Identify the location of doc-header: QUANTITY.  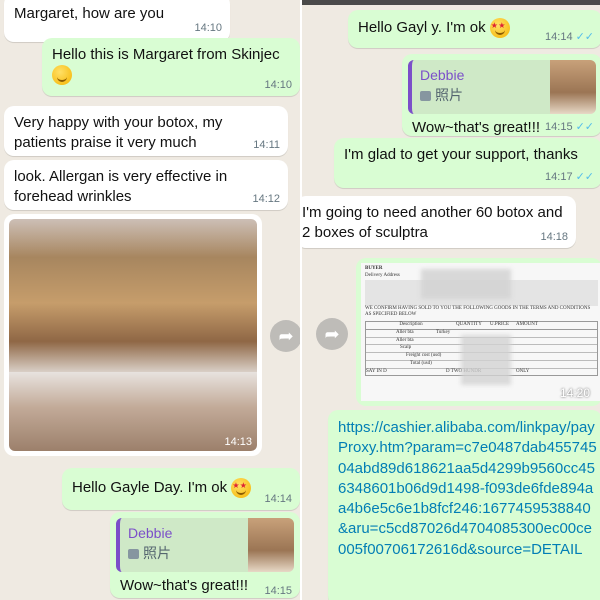
(469, 324).